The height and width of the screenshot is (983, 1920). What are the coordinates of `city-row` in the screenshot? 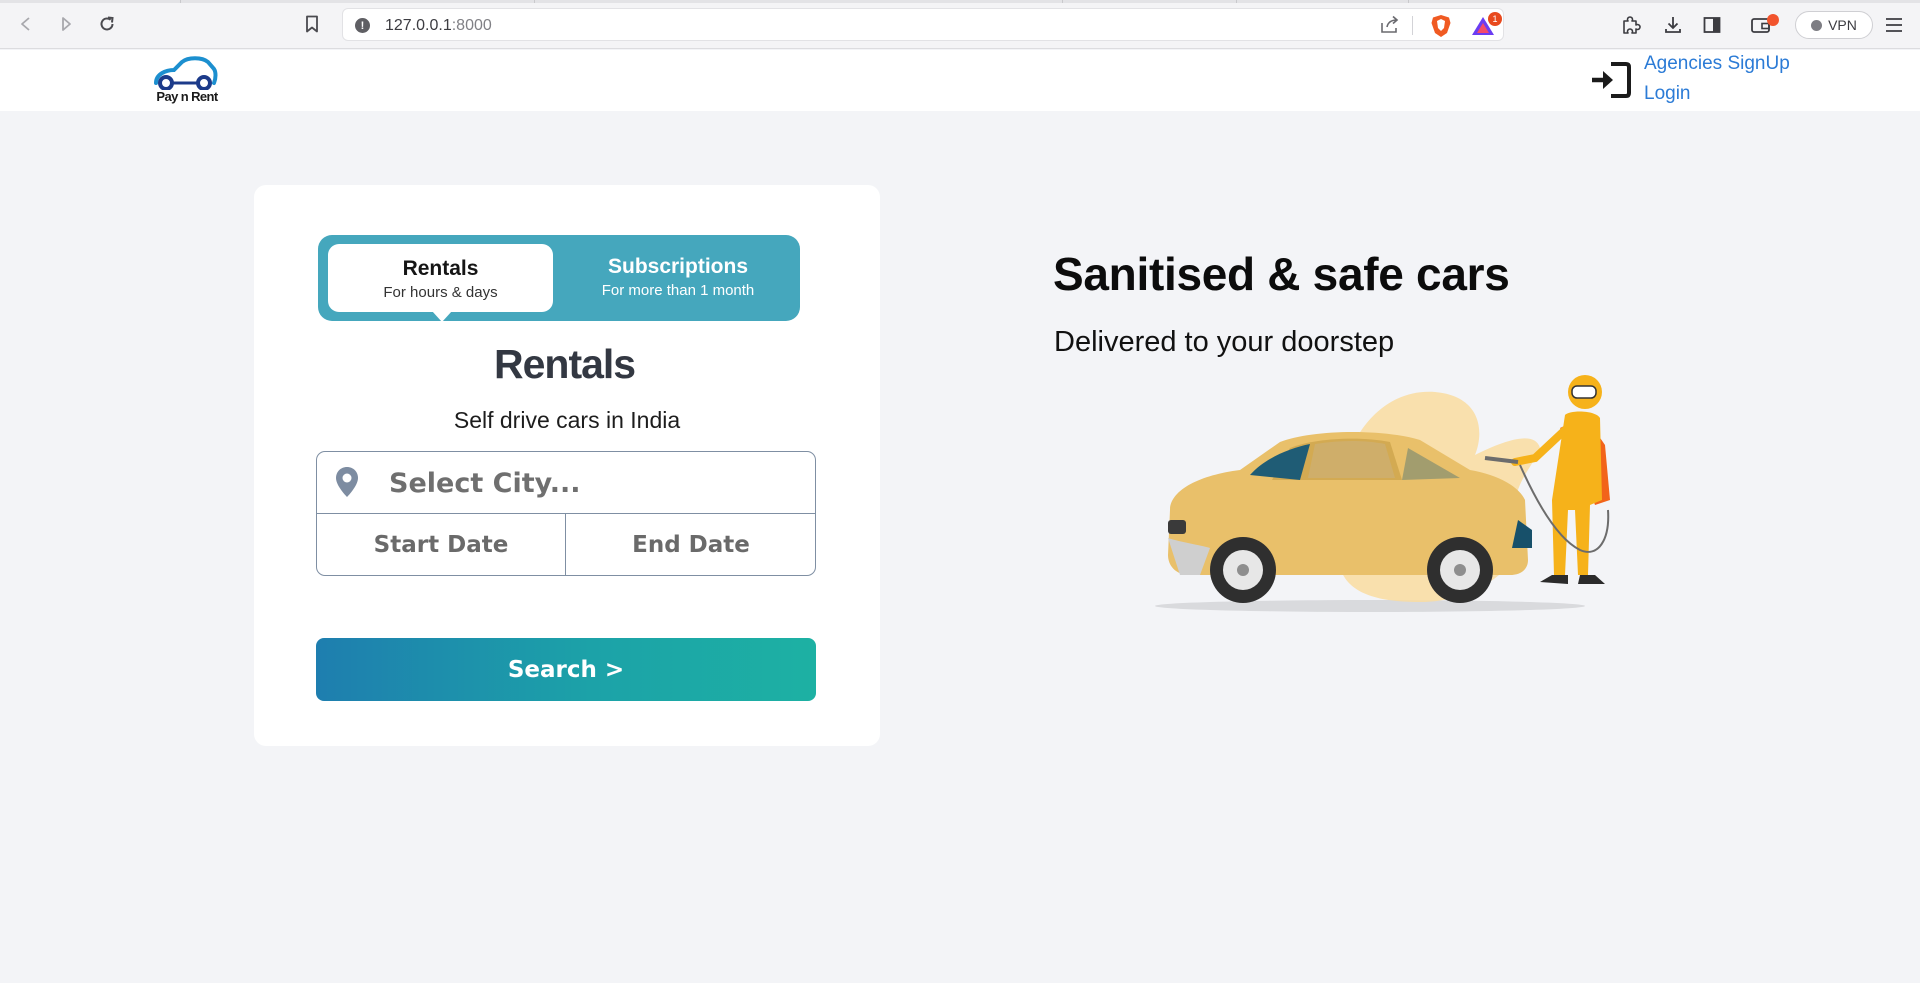 It's located at (566, 483).